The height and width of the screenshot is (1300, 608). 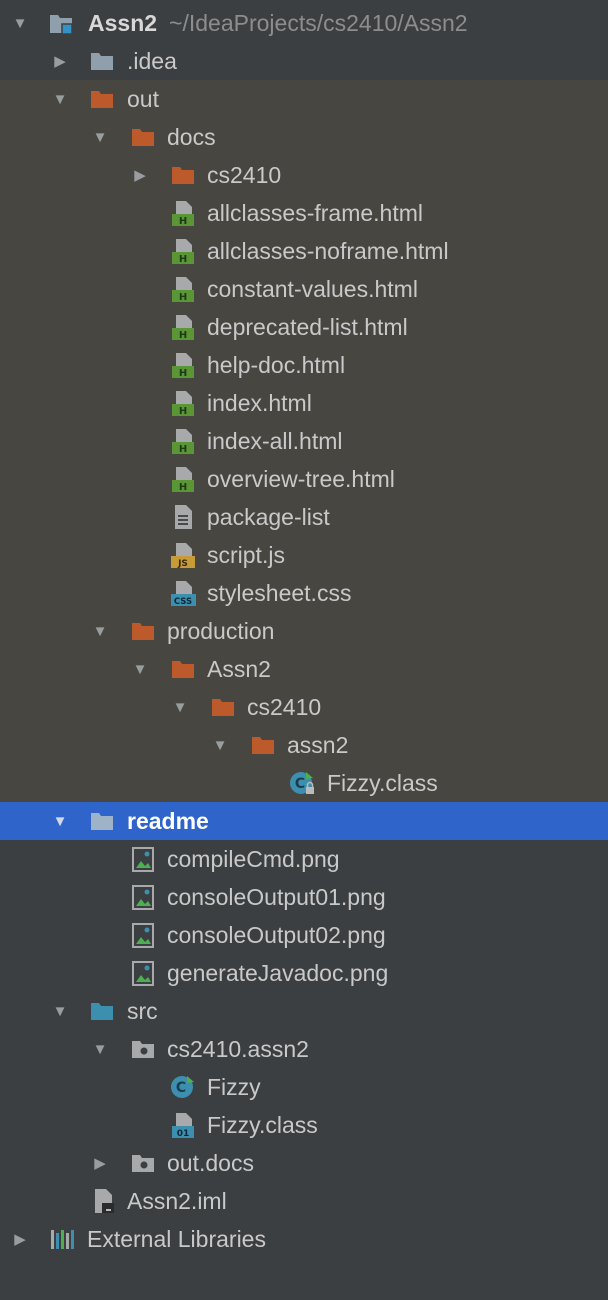 I want to click on tree-row-file: consoleOutput02.png, so click(x=304, y=935).